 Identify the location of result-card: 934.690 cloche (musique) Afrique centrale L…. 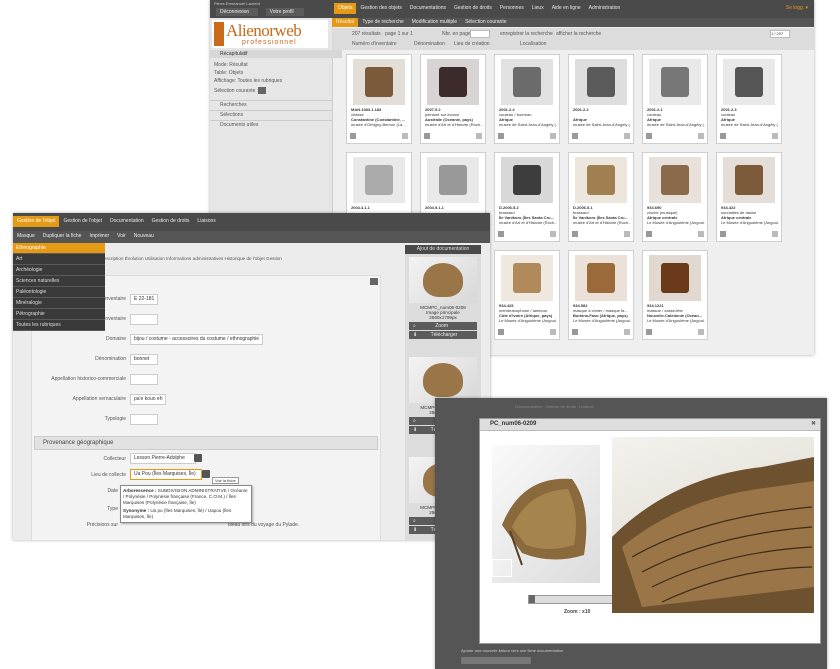
(675, 197).